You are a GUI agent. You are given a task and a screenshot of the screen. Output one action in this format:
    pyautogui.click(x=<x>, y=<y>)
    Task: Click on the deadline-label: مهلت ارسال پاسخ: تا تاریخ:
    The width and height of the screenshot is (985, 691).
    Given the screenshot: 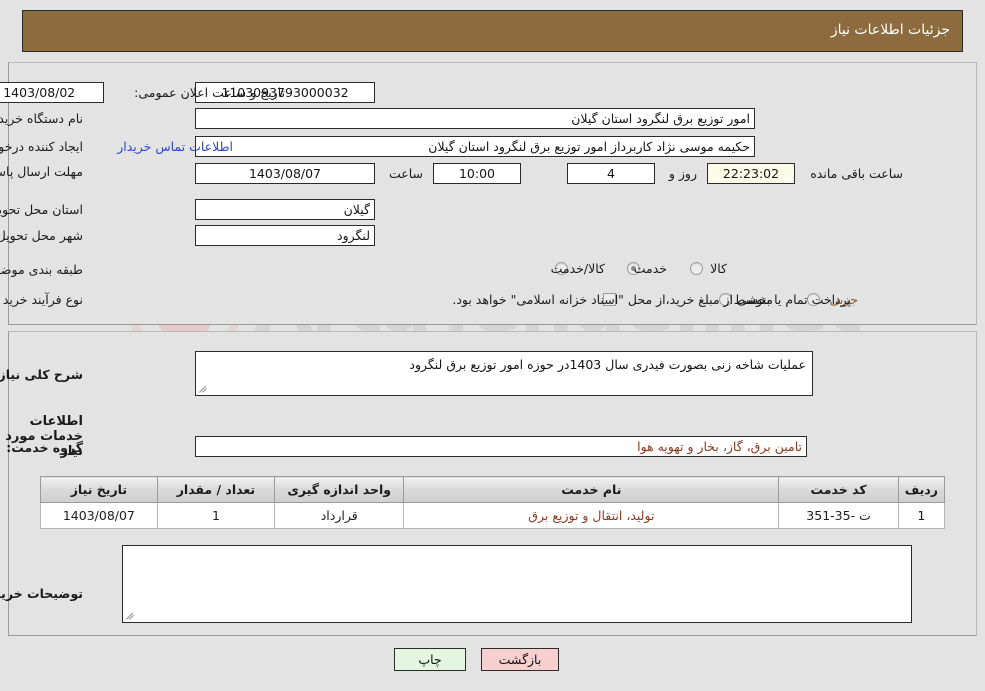 What is the action you would take?
    pyautogui.click(x=41, y=171)
    